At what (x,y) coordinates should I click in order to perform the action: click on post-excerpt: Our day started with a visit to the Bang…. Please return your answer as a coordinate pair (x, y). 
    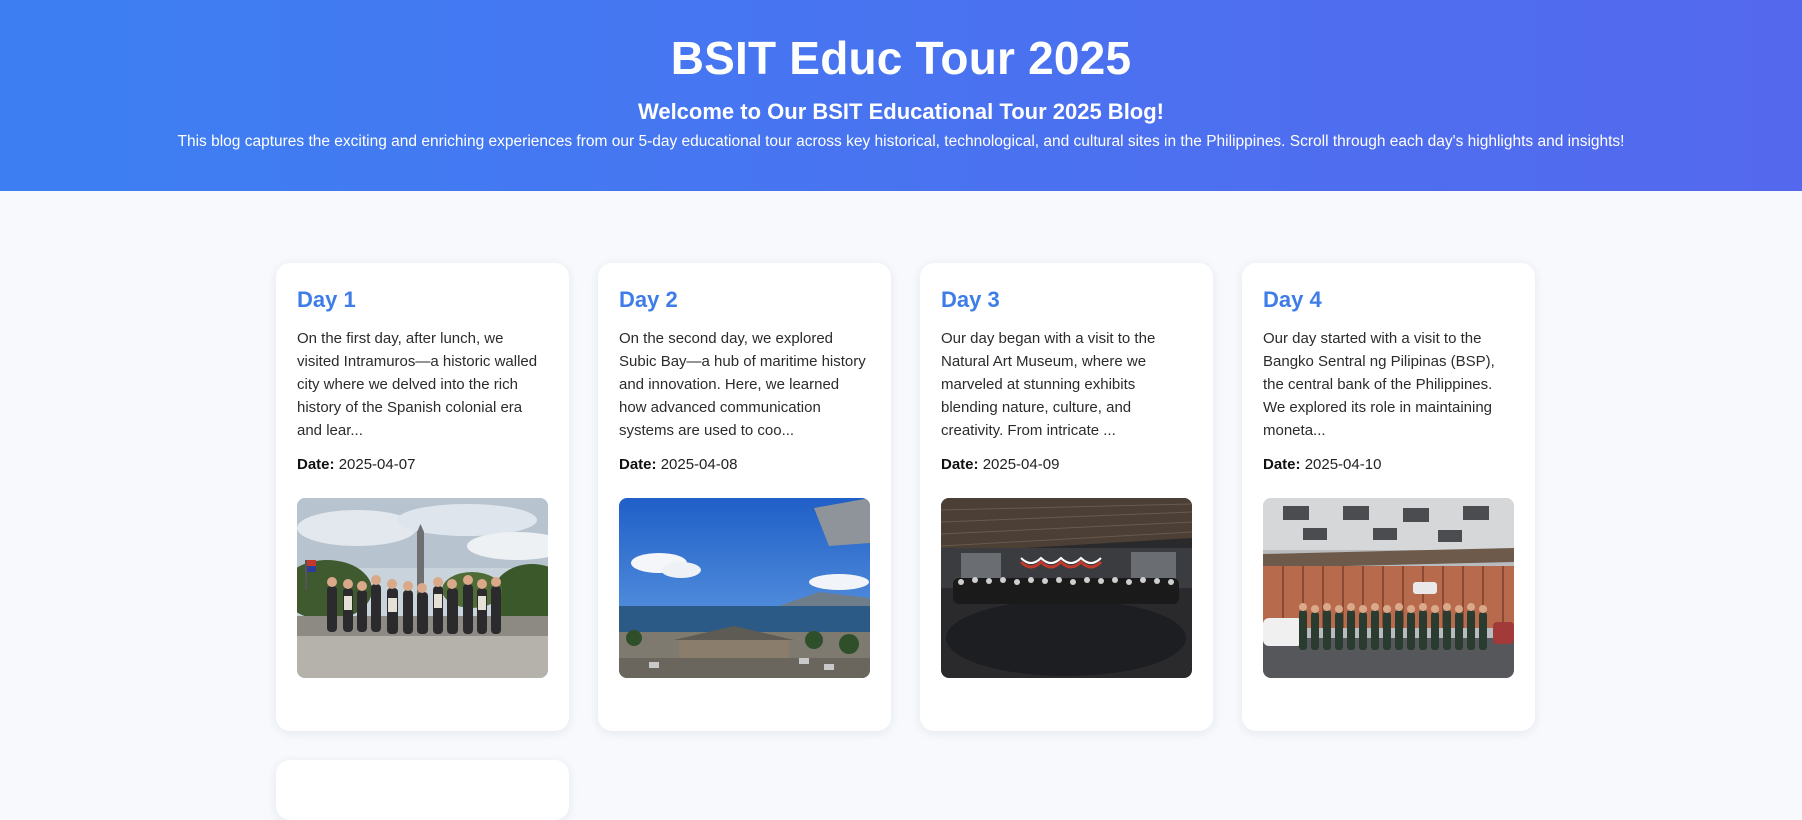
    Looking at the image, I should click on (1379, 384).